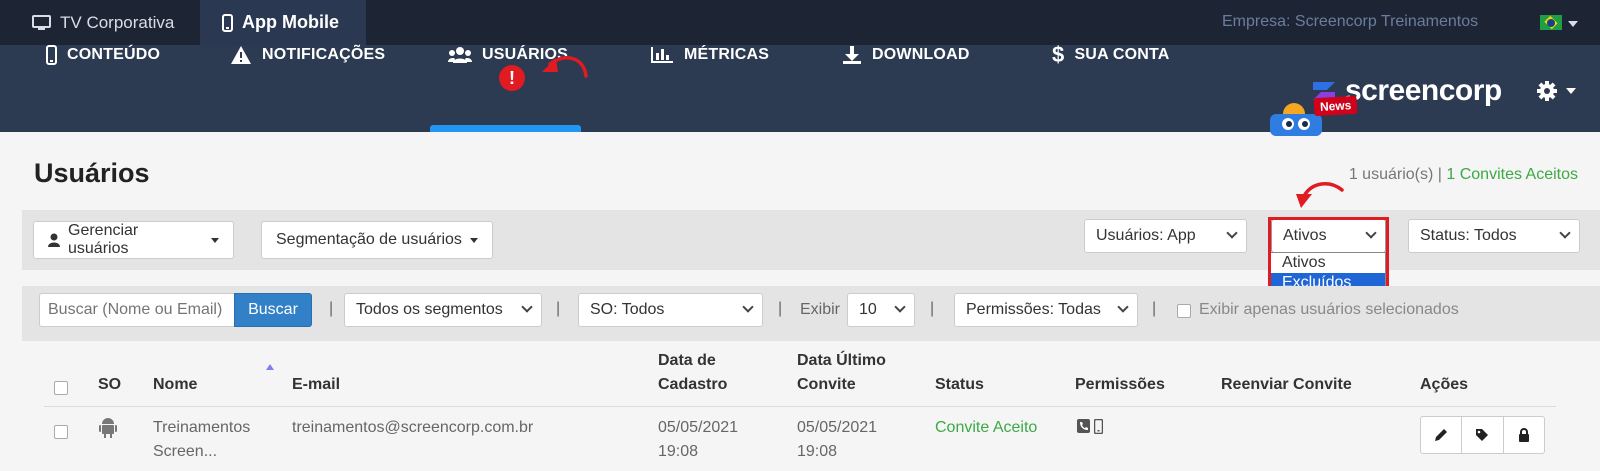 The height and width of the screenshot is (471, 1600). I want to click on column-header-so: SO, so click(110, 384).